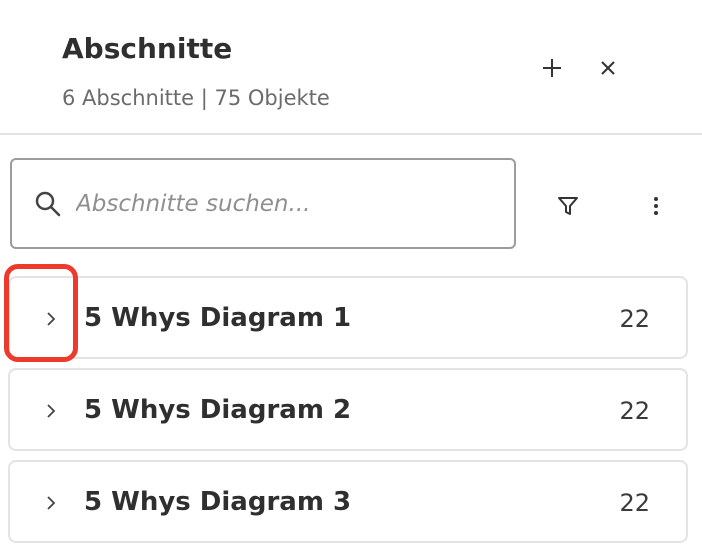 This screenshot has width=702, height=554. I want to click on more-vertical-icon, so click(656, 206).